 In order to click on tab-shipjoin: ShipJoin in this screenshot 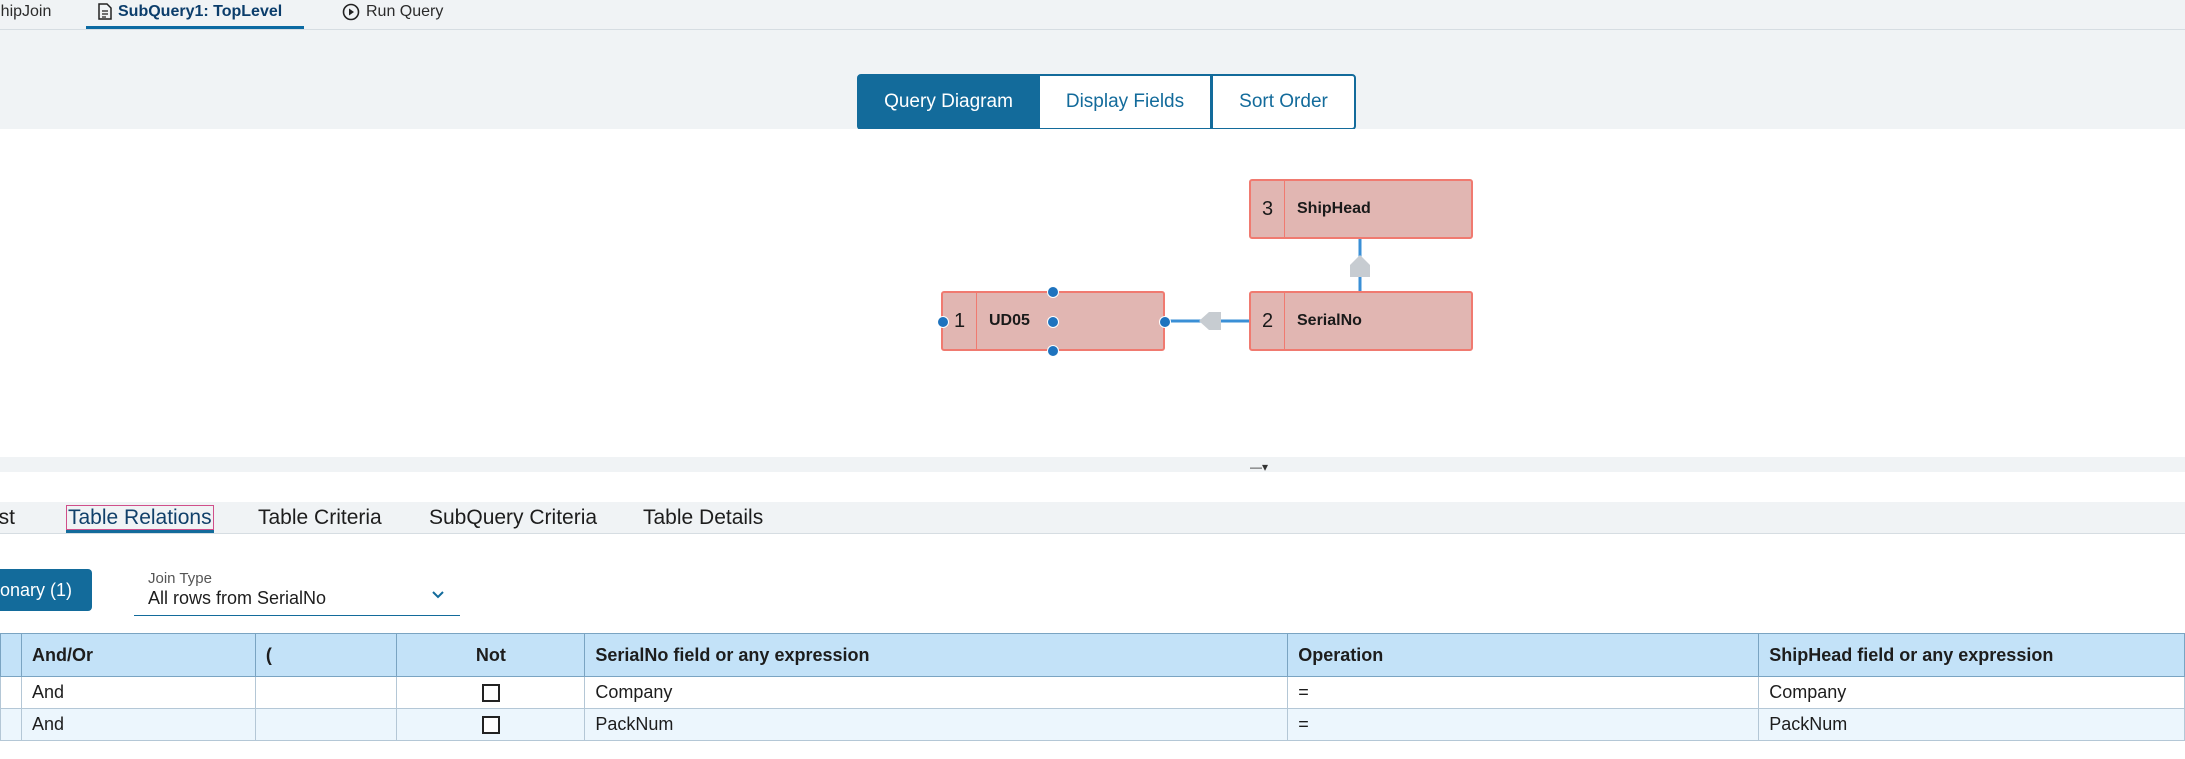, I will do `click(25, 14)`.